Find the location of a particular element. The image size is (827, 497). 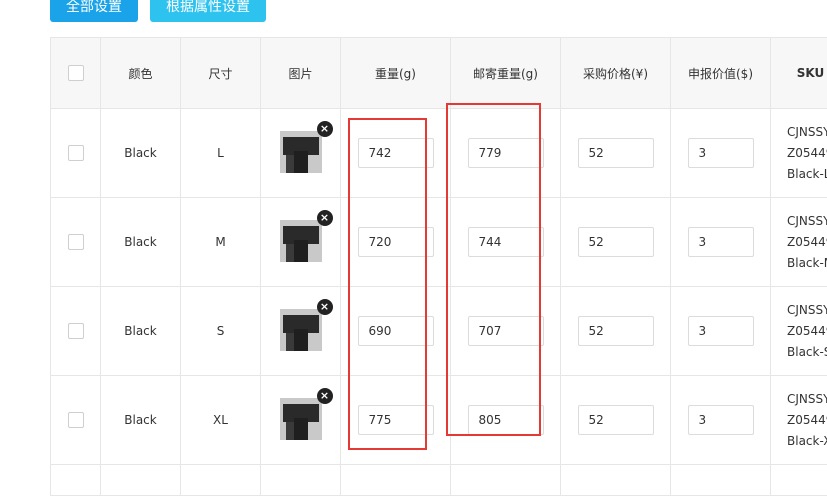

sku-cell: CJNSSY Z05449 Black-L is located at coordinates (799, 153).